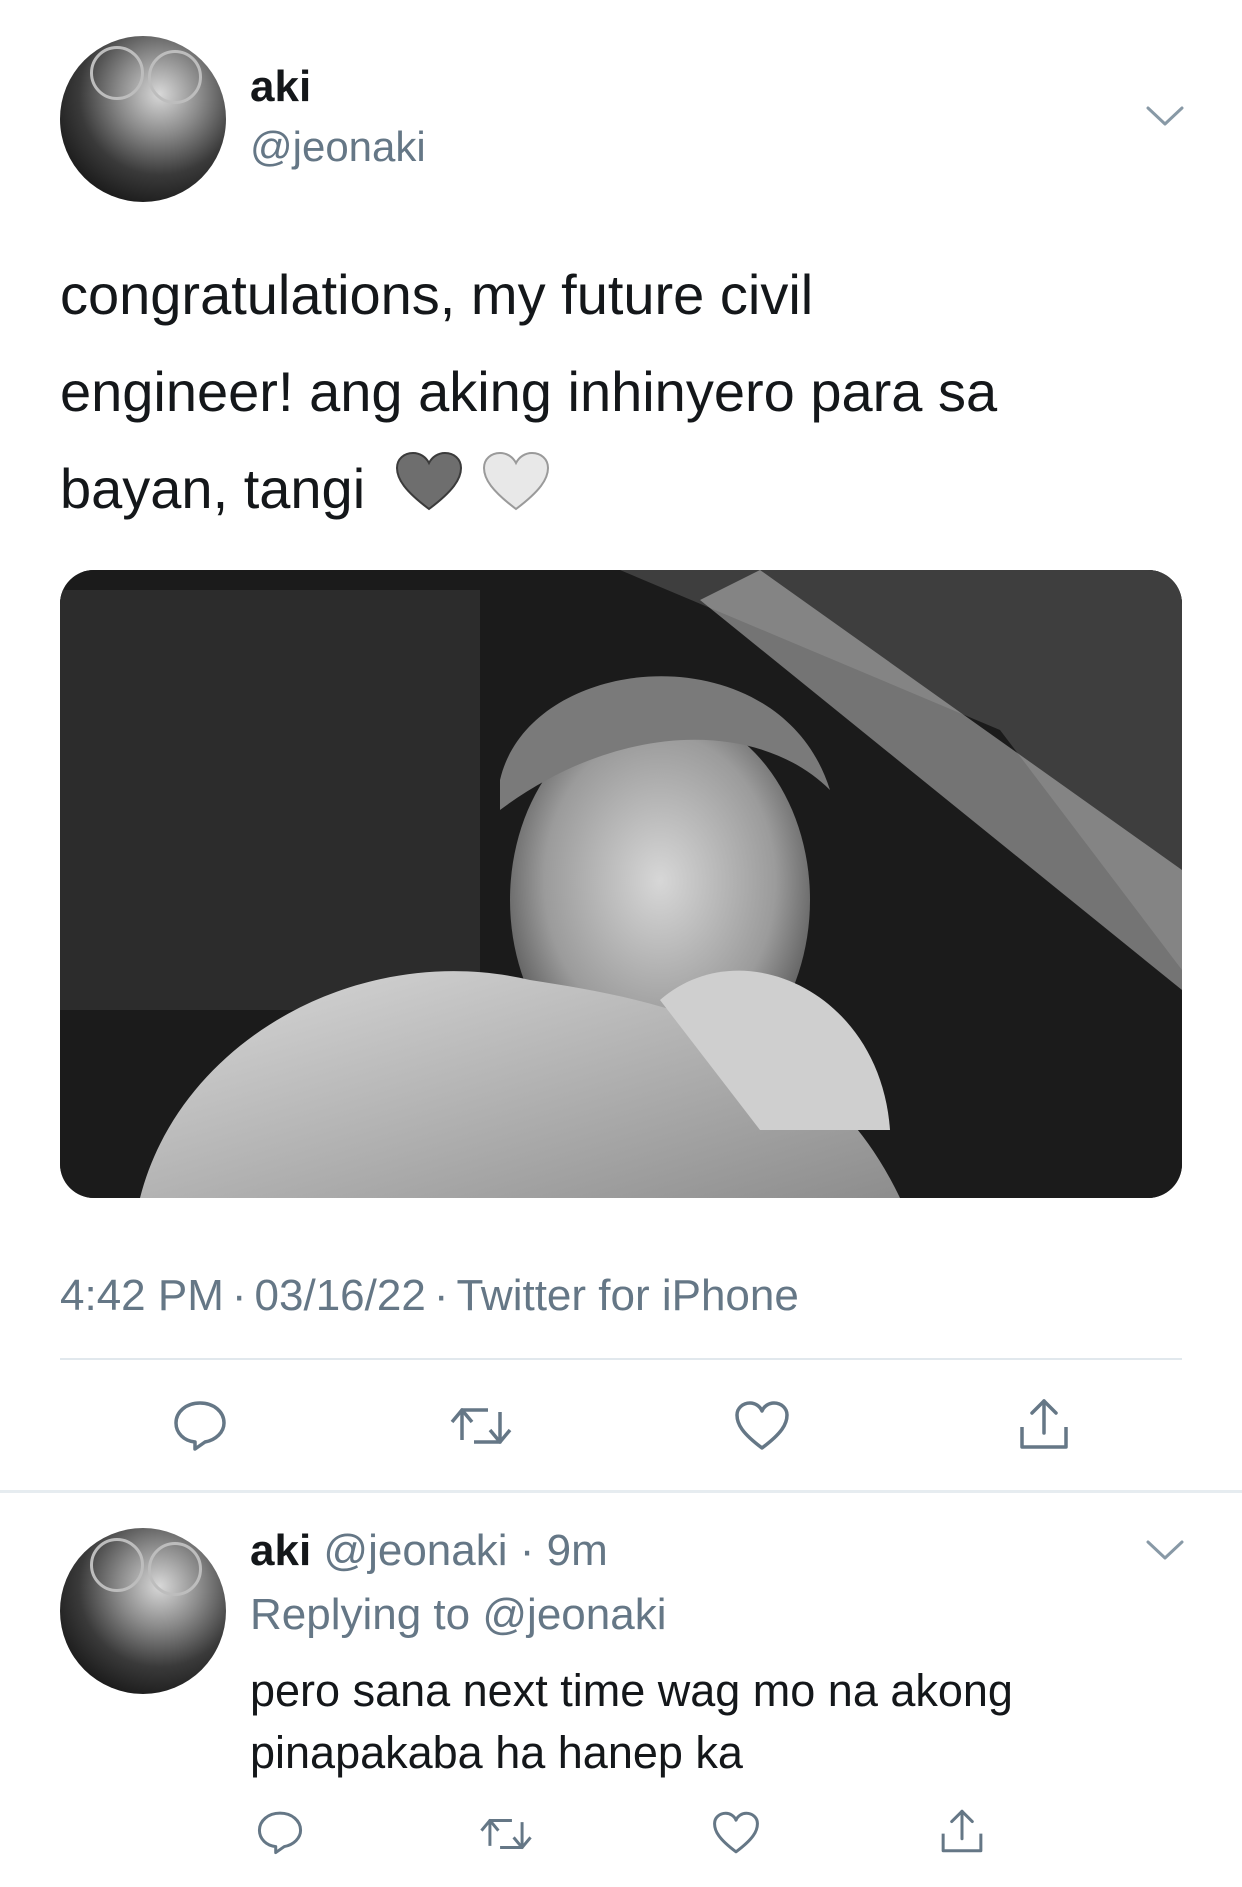 This screenshot has height=1887, width=1242. What do you see at coordinates (338, 147) in the screenshot?
I see `author-handle: @jeonaki` at bounding box center [338, 147].